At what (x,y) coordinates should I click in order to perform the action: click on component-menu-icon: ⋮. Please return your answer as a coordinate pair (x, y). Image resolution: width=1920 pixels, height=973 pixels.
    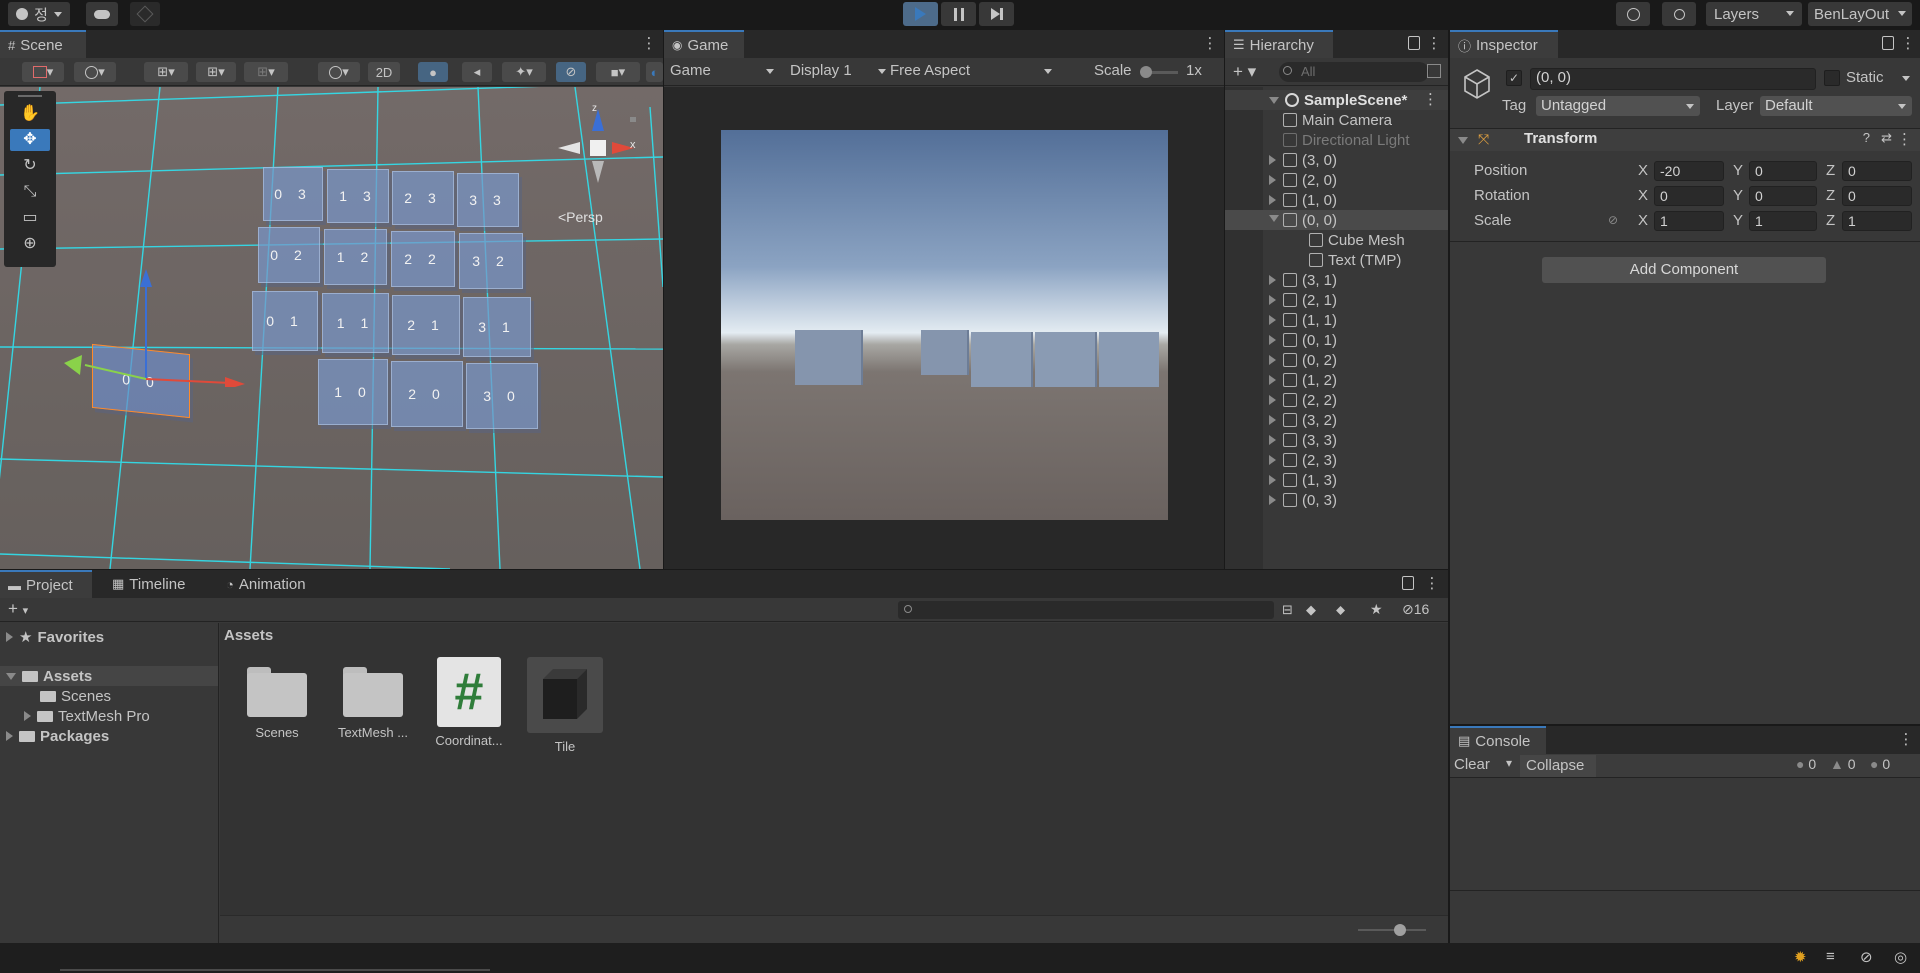
    Looking at the image, I should click on (1904, 139).